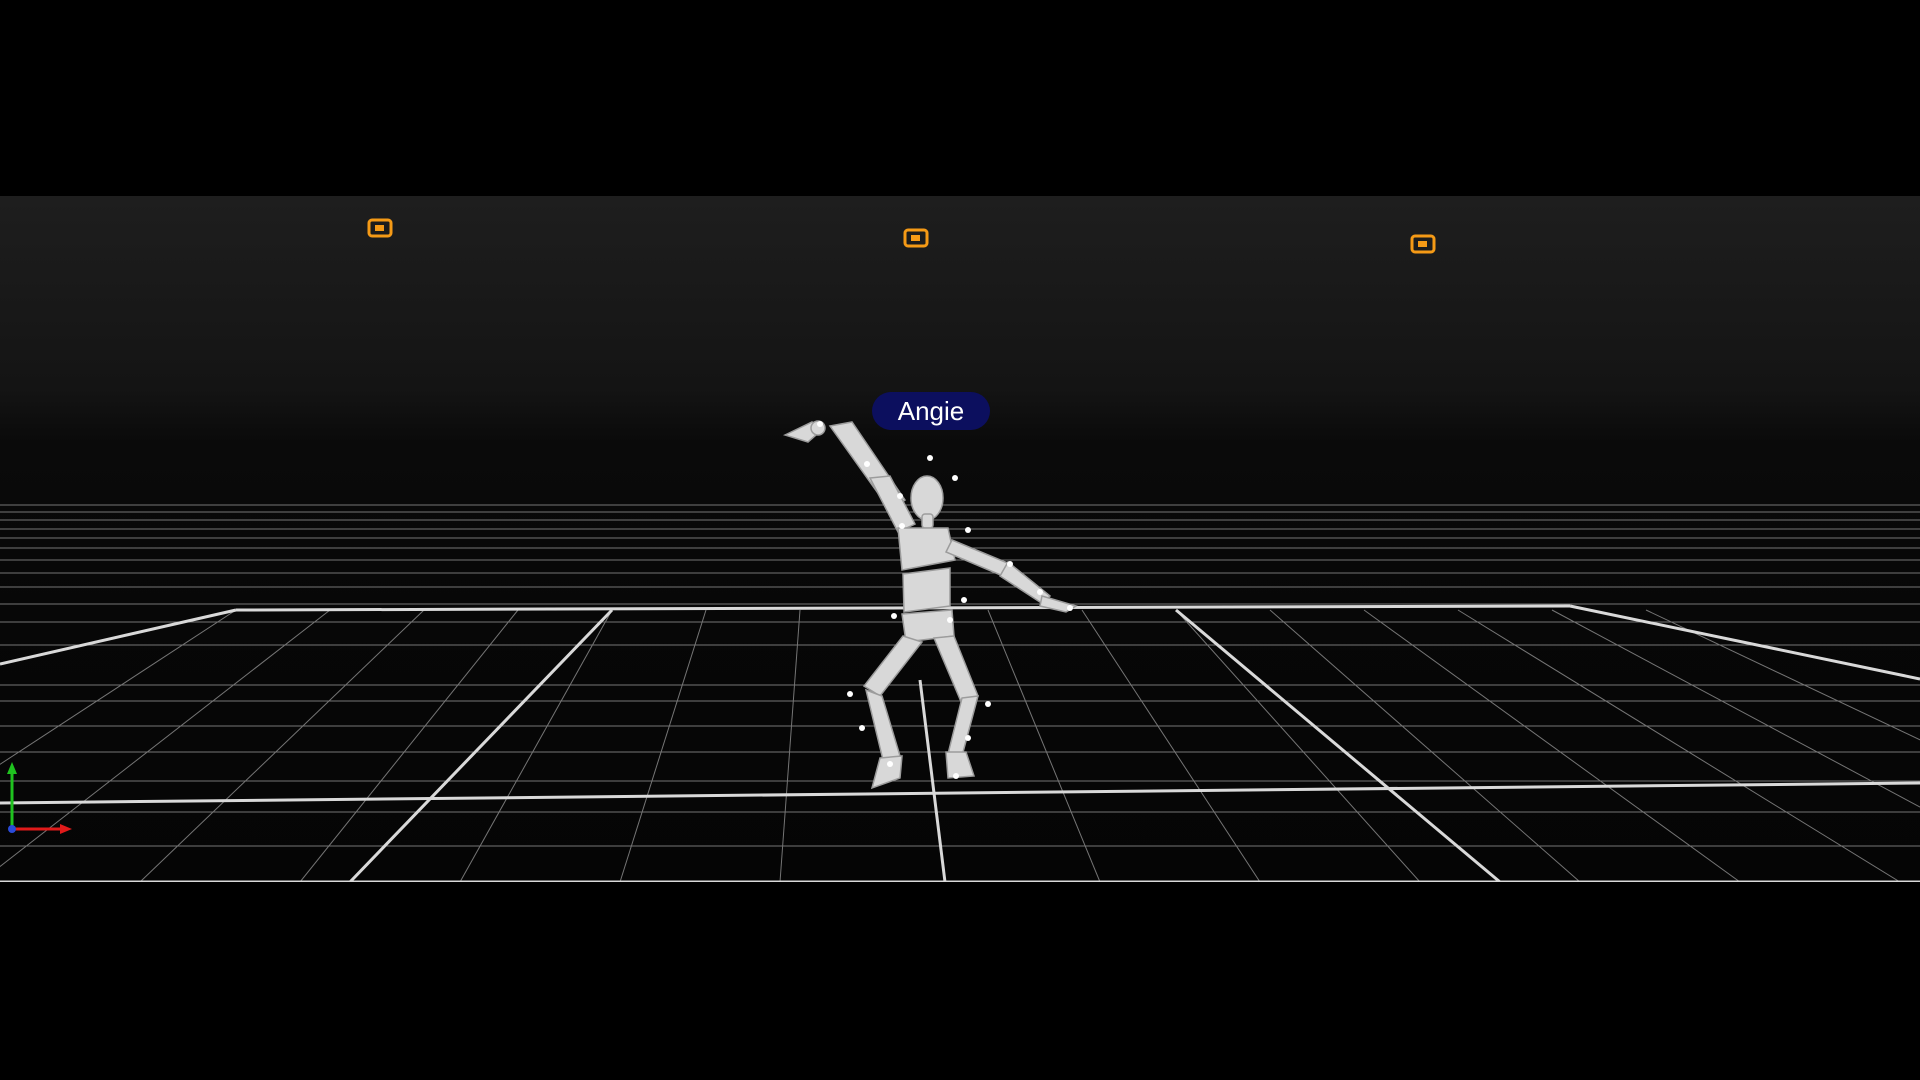 The image size is (1920, 1080). I want to click on axis-gizmo-icon, so click(39, 798).